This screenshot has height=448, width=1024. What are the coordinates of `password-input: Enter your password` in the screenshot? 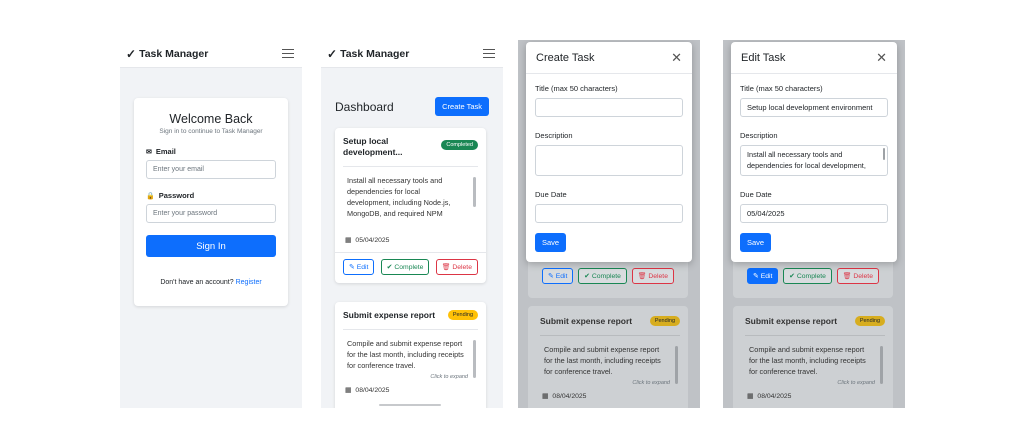 It's located at (211, 213).